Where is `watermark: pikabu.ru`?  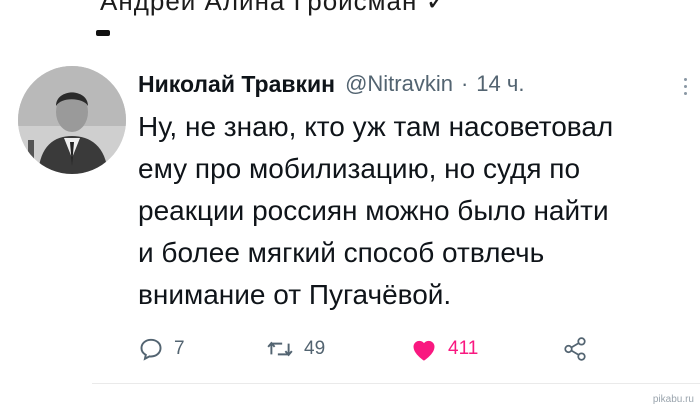
watermark: pikabu.ru is located at coordinates (673, 399).